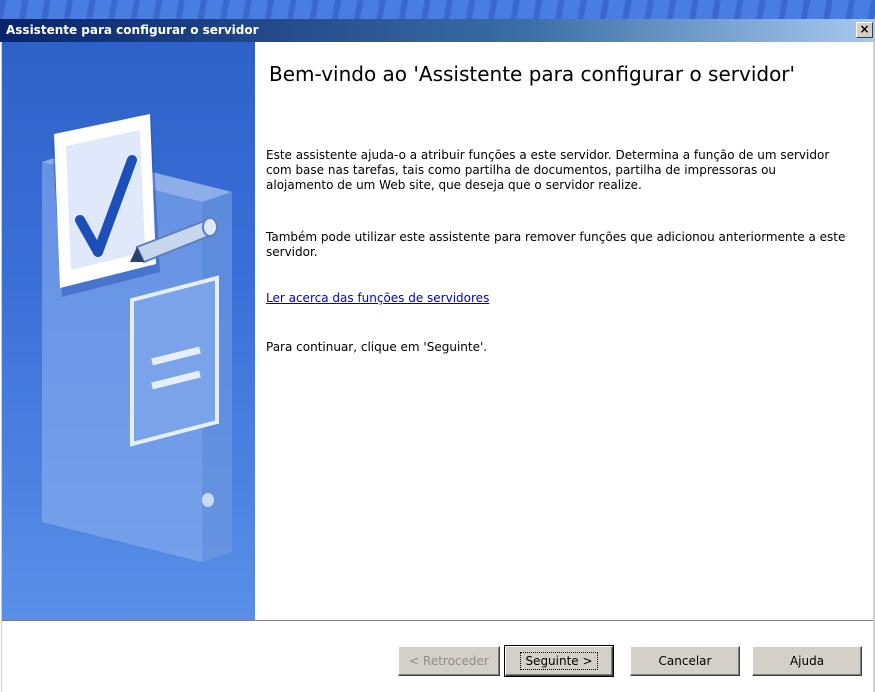 The height and width of the screenshot is (692, 875). I want to click on cancel-button-label: Cancelar, so click(685, 661).